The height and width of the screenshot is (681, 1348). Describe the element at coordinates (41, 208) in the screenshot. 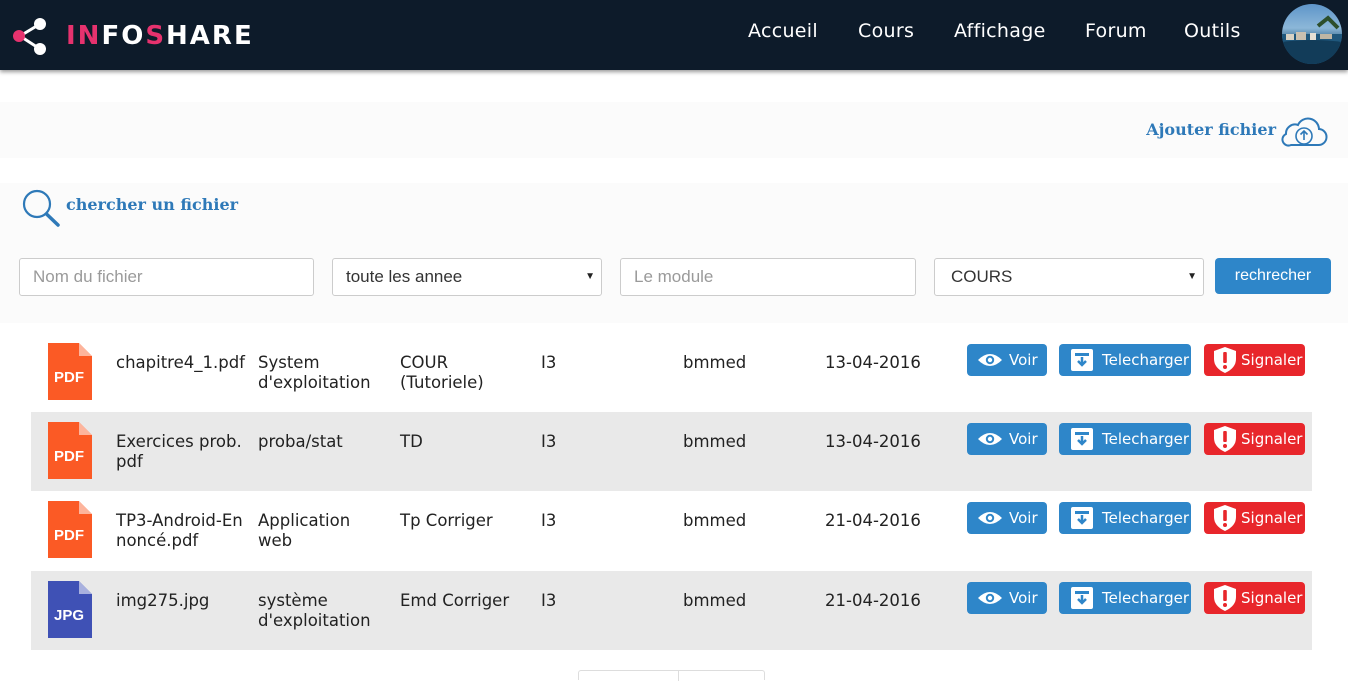

I see `magnifier-icon` at that location.